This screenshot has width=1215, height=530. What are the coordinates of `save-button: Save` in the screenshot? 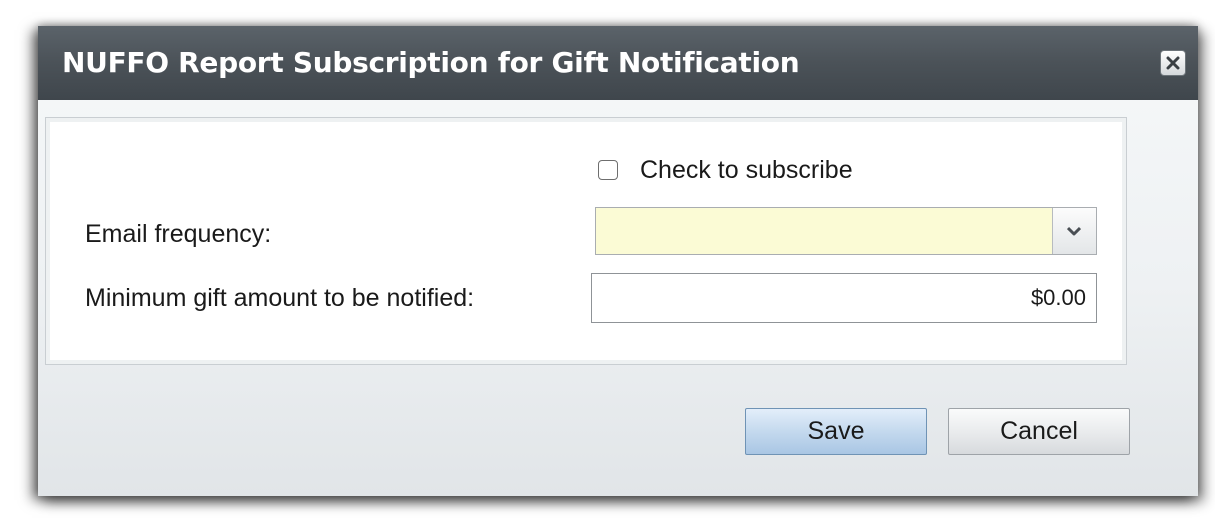 It's located at (836, 431).